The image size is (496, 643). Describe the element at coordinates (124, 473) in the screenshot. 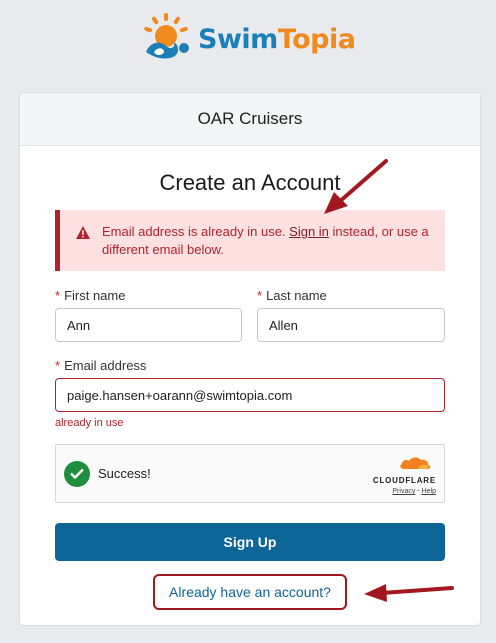

I see `captcha-status: Success!` at that location.